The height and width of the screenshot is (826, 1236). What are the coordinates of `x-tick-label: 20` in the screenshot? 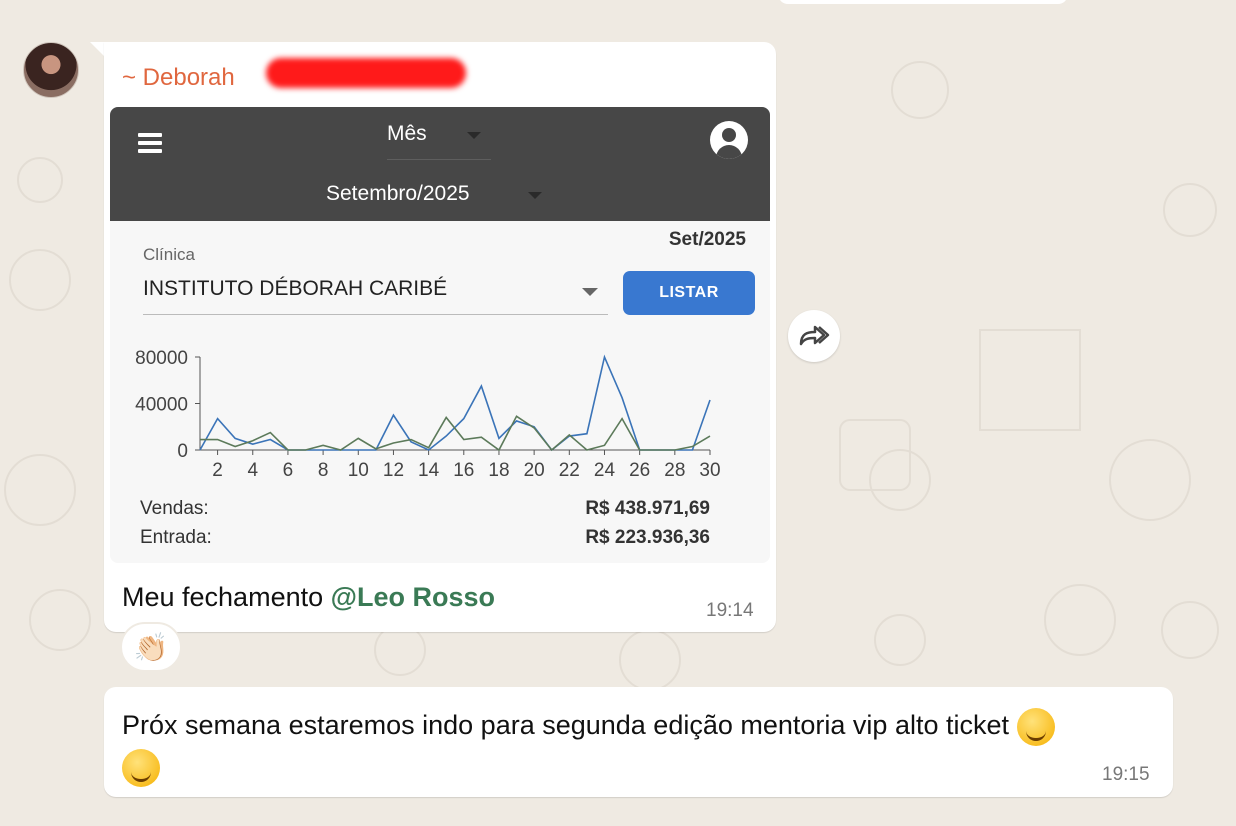 It's located at (534, 470).